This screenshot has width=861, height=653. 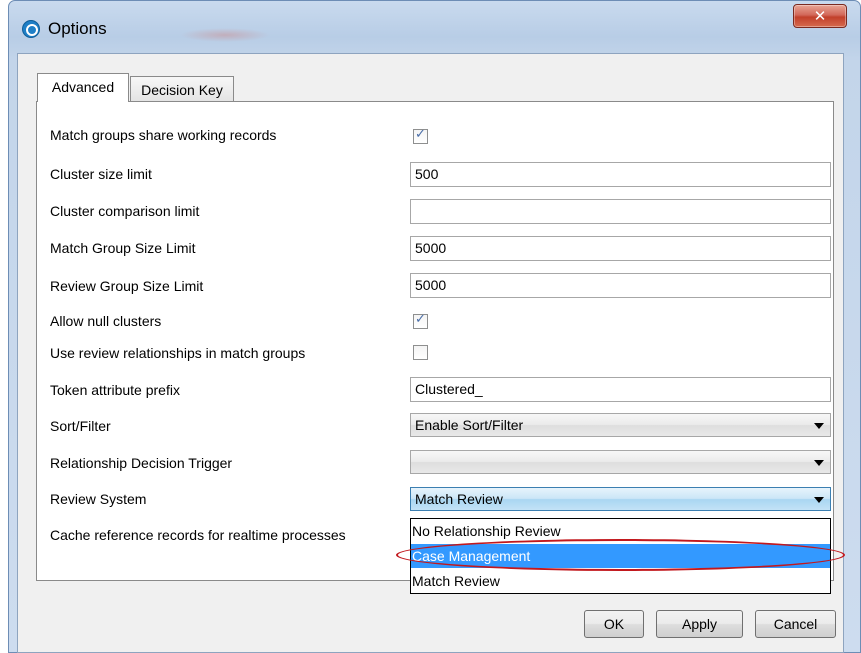 I want to click on share-working-records-checkbox: ✓, so click(x=420, y=135).